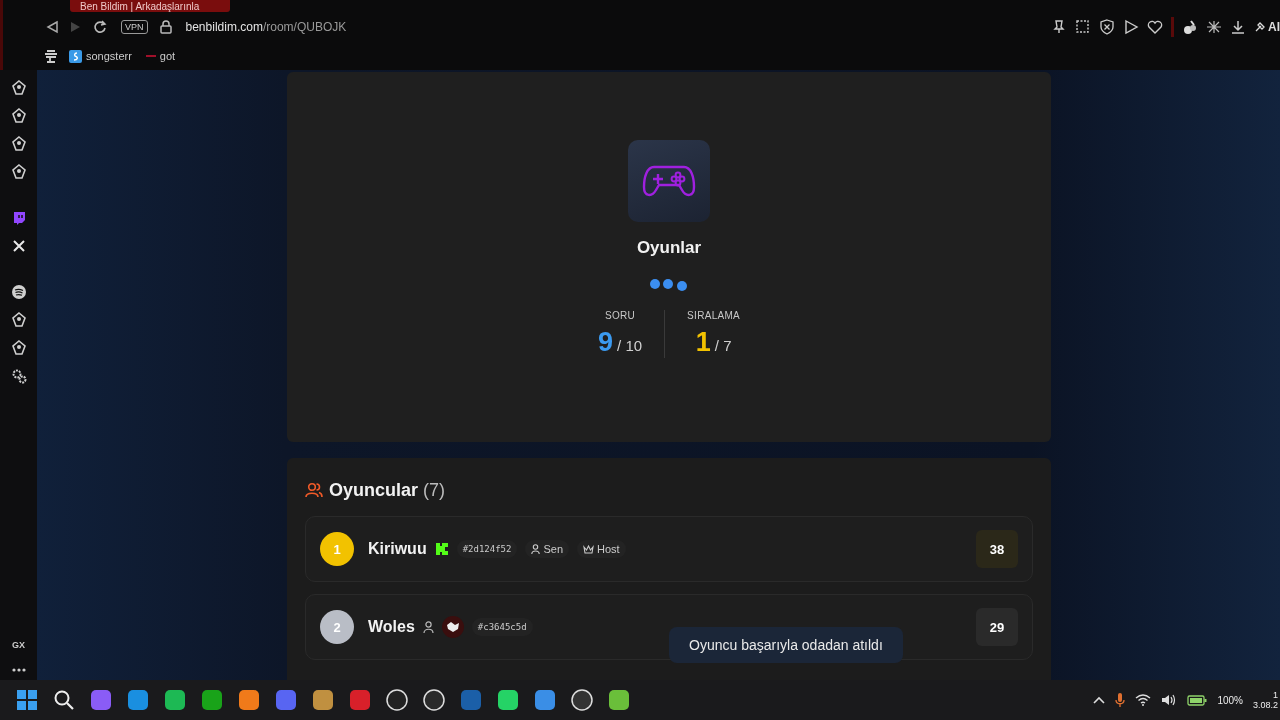 This screenshot has width=1280, height=720. Describe the element at coordinates (150, 6) in the screenshot. I see `browser-tab: Ben Bildim | Arkadaşlarınla` at that location.